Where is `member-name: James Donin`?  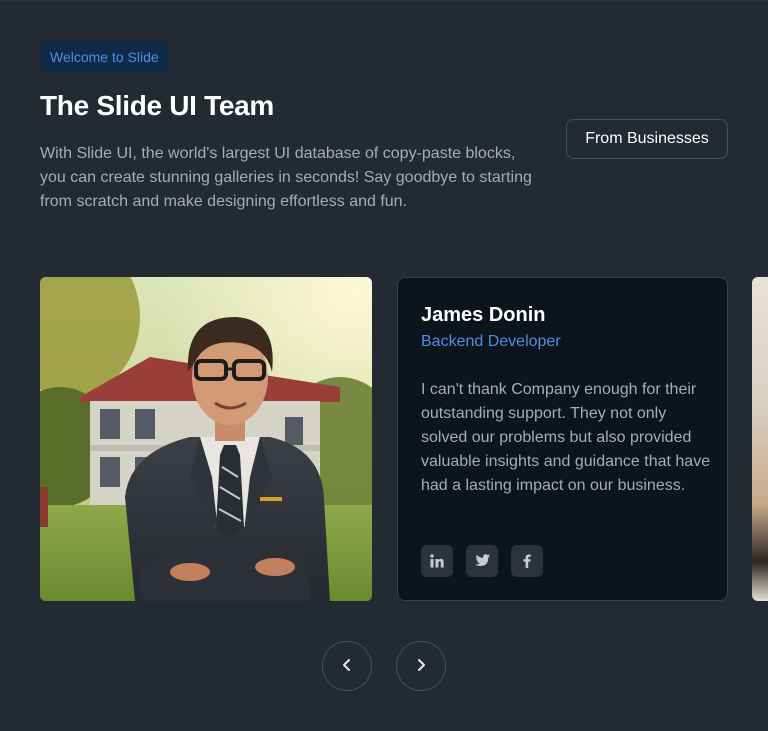
member-name: James Donin is located at coordinates (483, 315).